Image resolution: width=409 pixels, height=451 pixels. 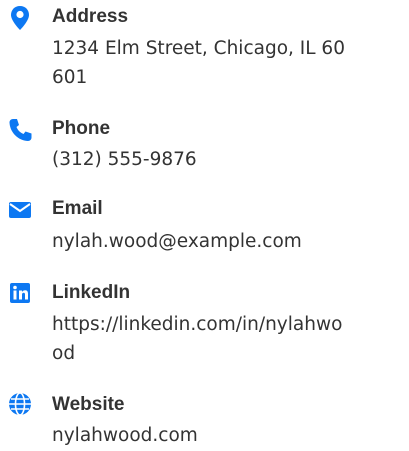 I want to click on phone-label: Phone, so click(x=81, y=128).